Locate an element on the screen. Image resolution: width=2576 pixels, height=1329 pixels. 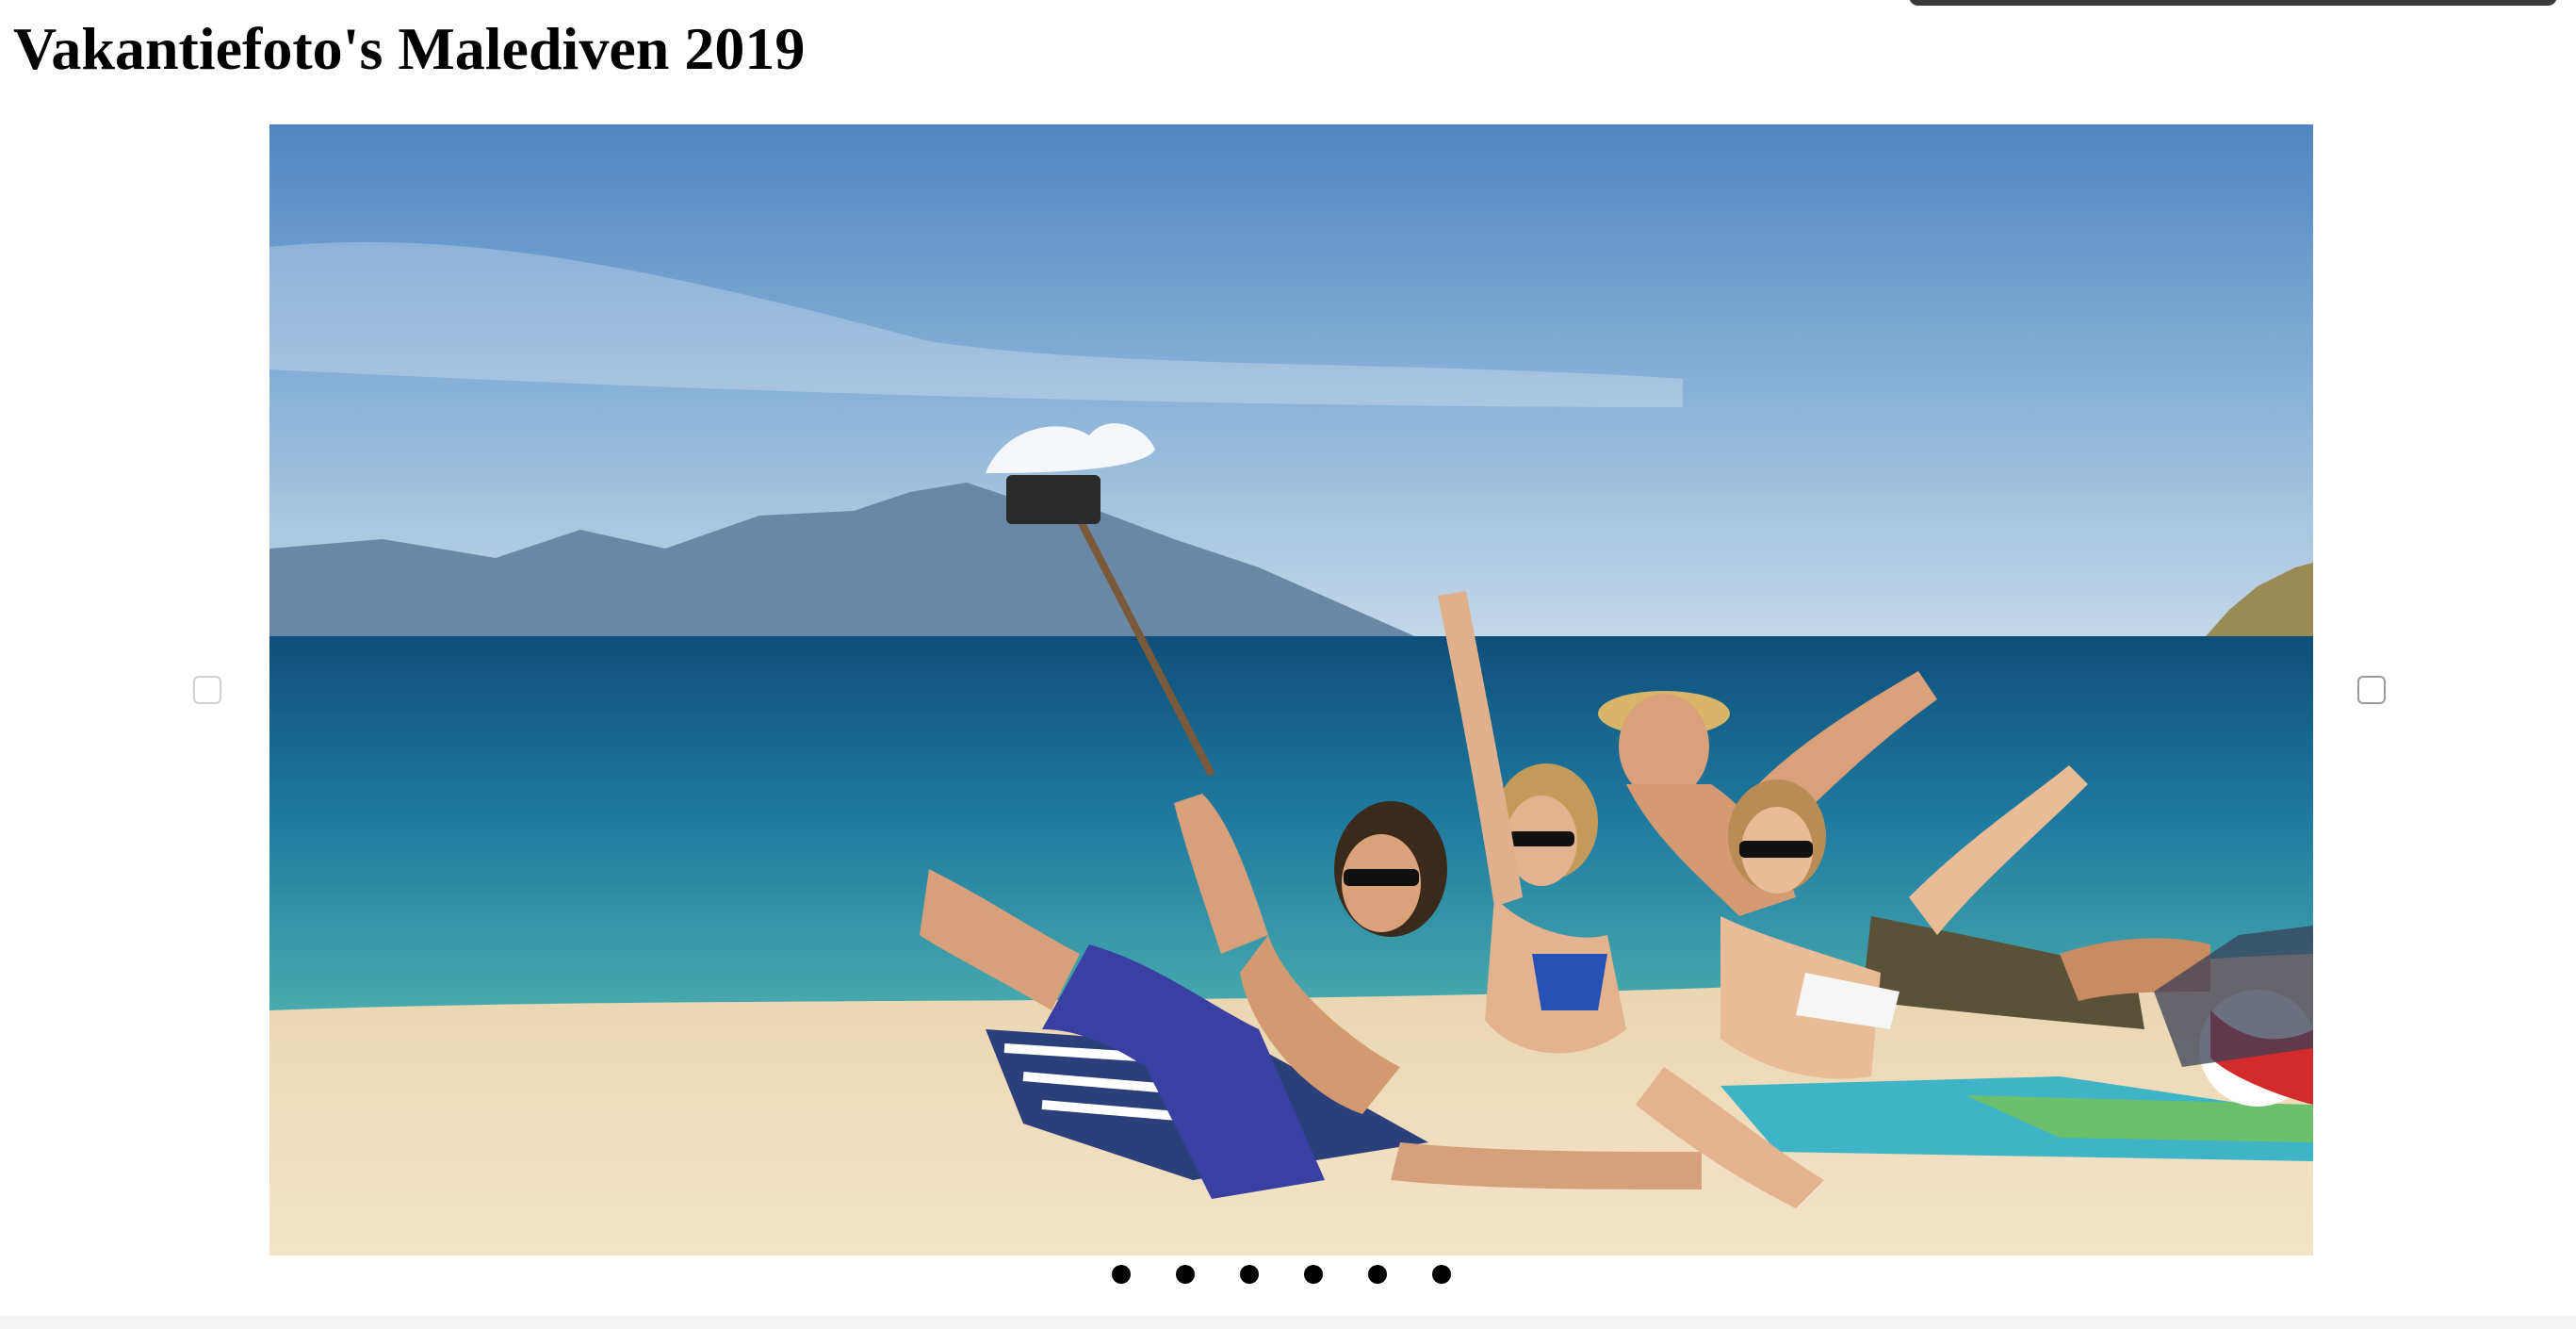
popup-edge is located at coordinates (2233, 3).